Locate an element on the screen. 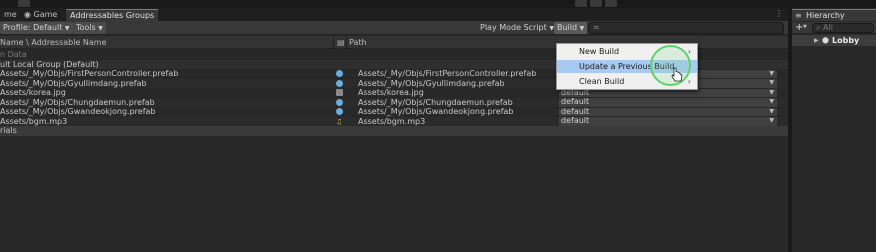 This screenshot has height=252, width=876. menu-button is located at coordinates (24, 3).